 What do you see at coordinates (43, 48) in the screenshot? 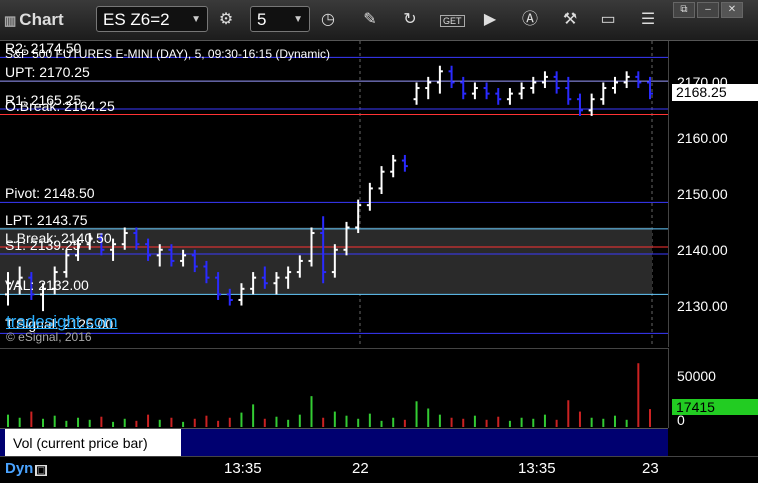
I see `level-label: R2: 2174.50` at bounding box center [43, 48].